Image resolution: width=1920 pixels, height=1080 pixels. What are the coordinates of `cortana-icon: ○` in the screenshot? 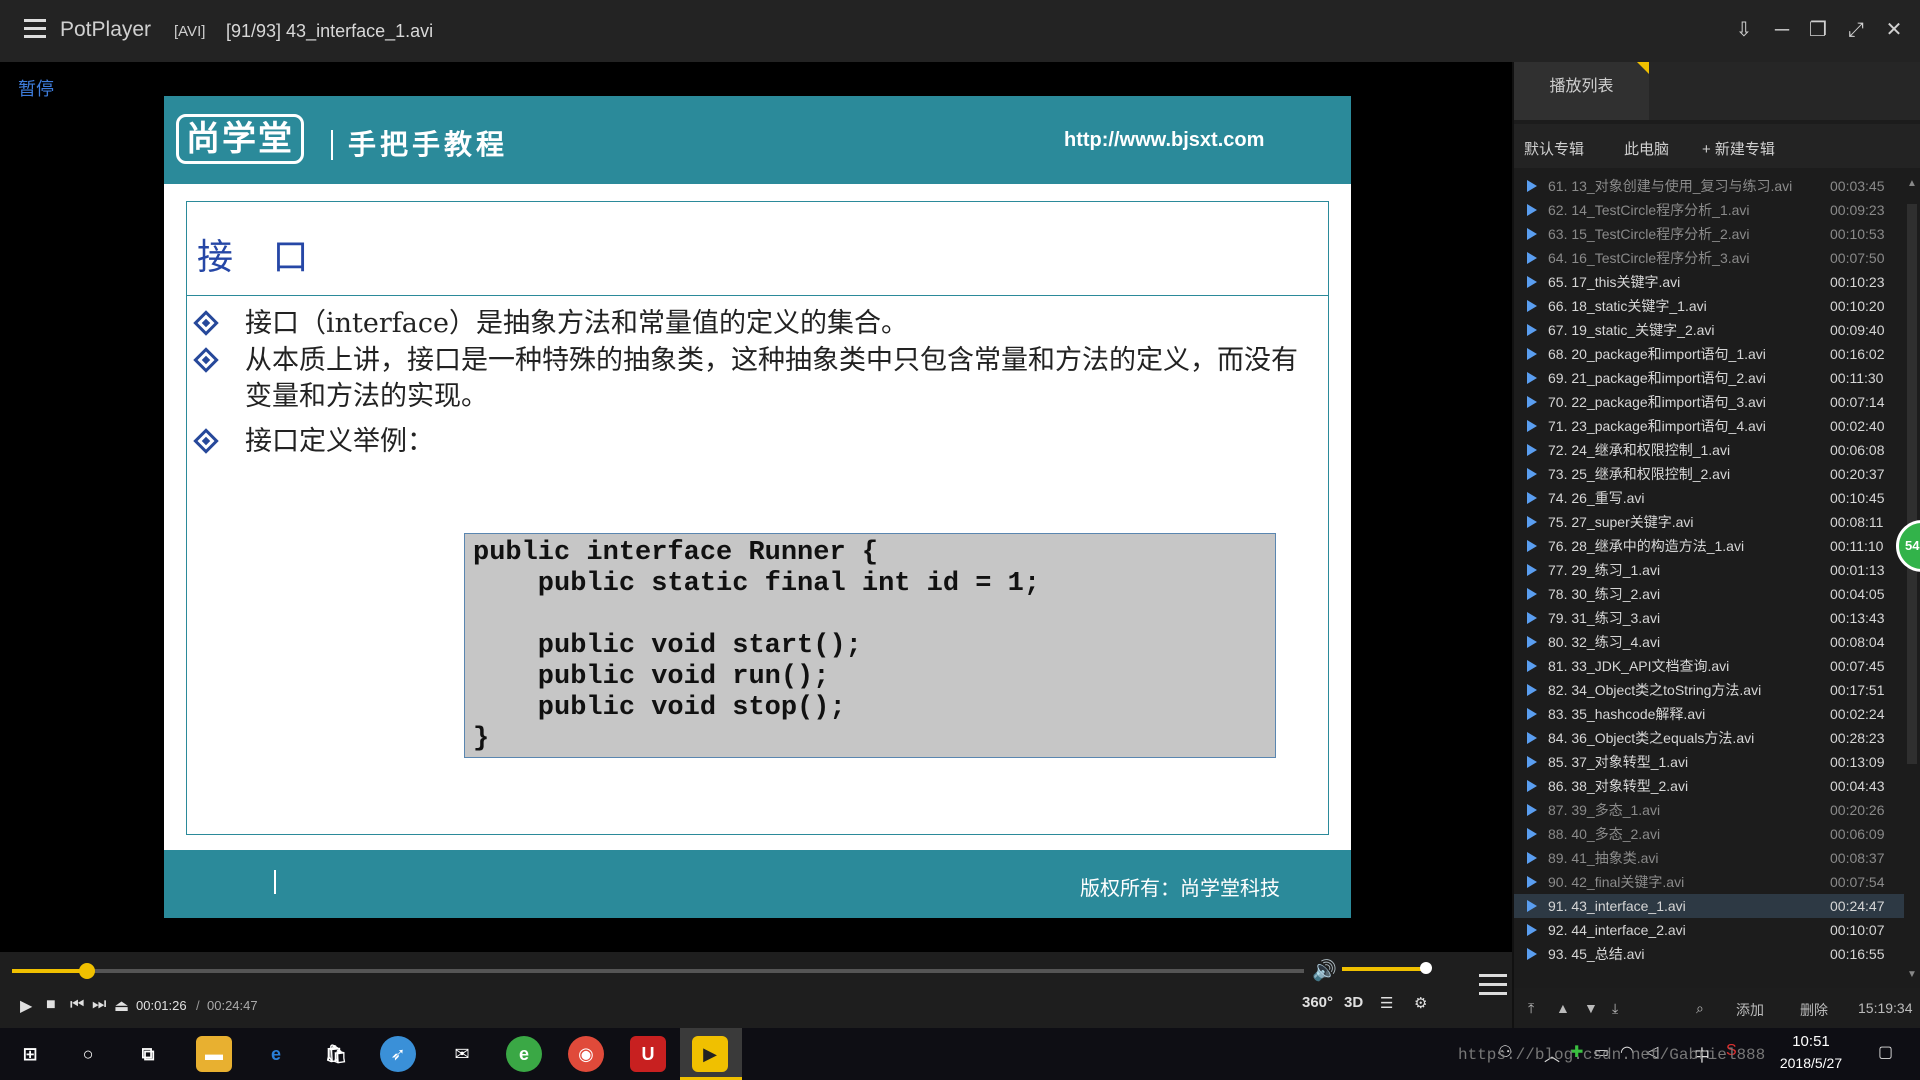 It's located at (88, 1054).